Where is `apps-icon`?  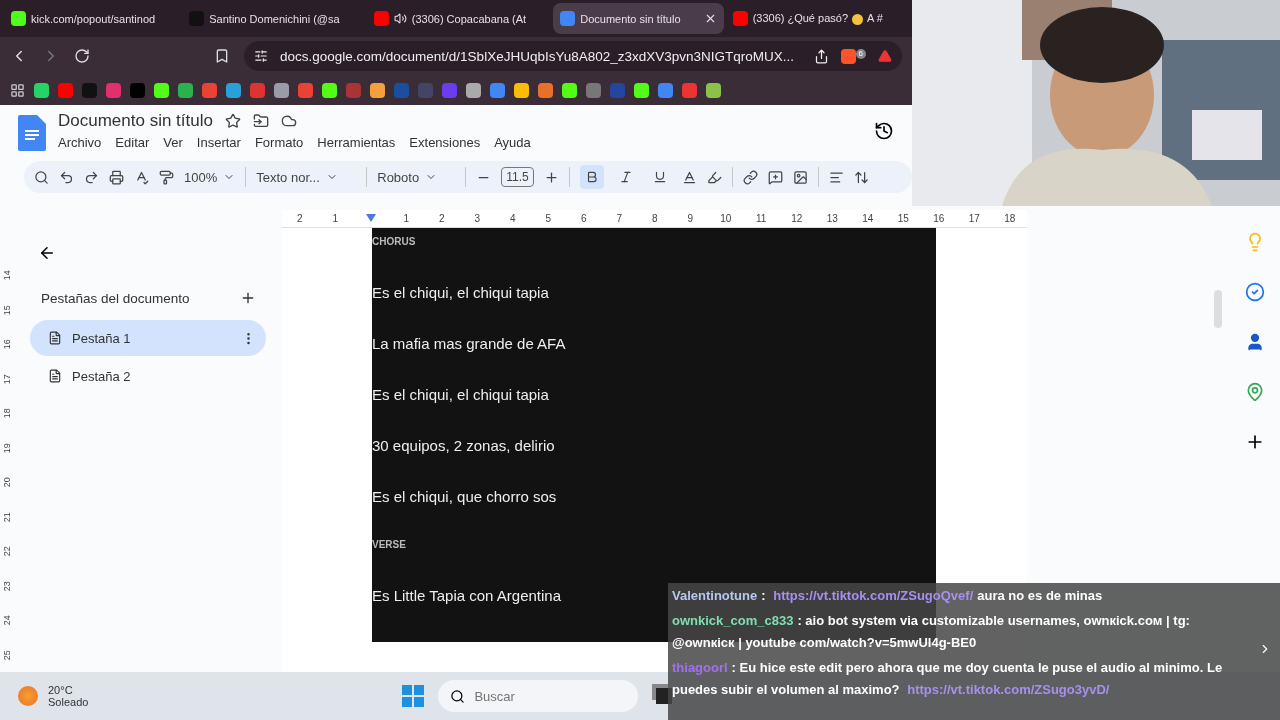
apps-icon is located at coordinates (17, 90).